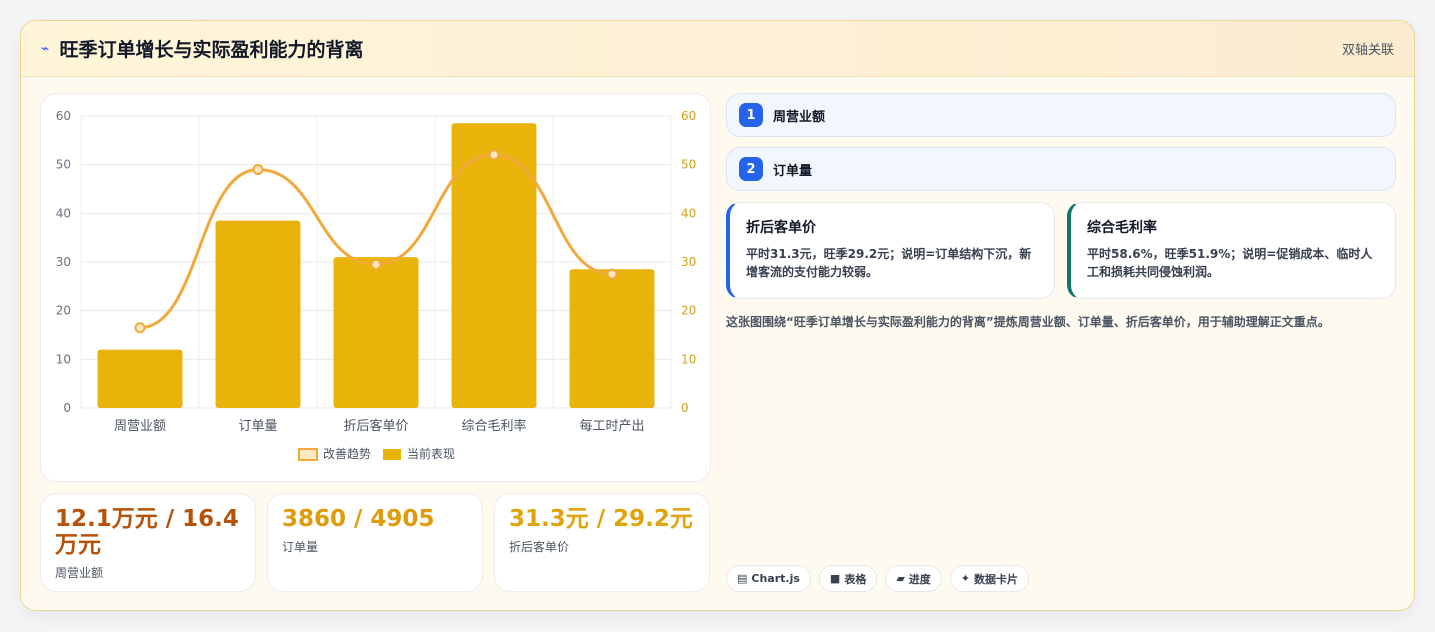 The width and height of the screenshot is (1435, 632). Describe the element at coordinates (717, 49) in the screenshot. I see `card-header: ⌁ 旺季订单增长与实际盈利能力的背离 双轴关联` at that location.